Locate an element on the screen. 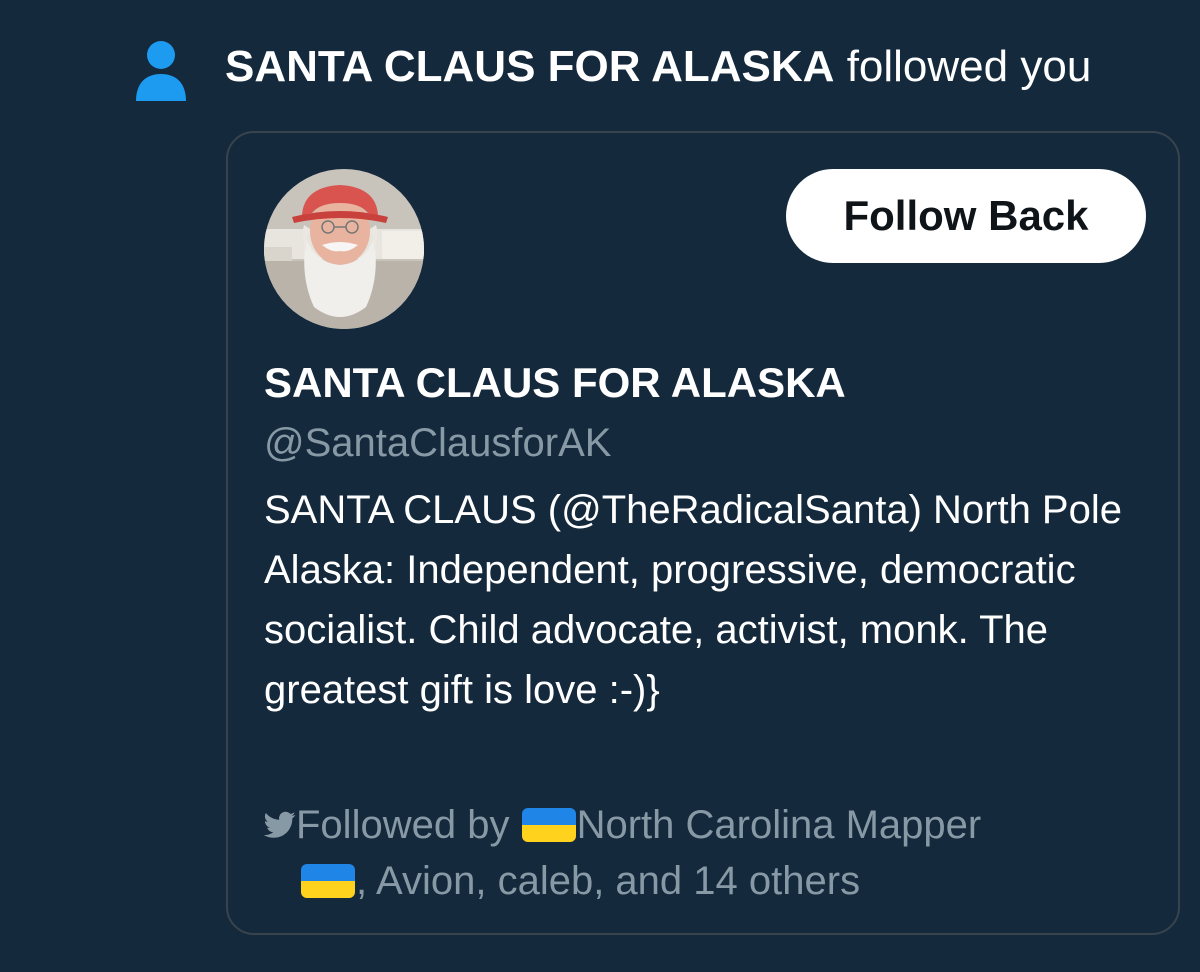 Image resolution: width=1200 pixels, height=972 pixels. notification-action: followed you is located at coordinates (969, 66).